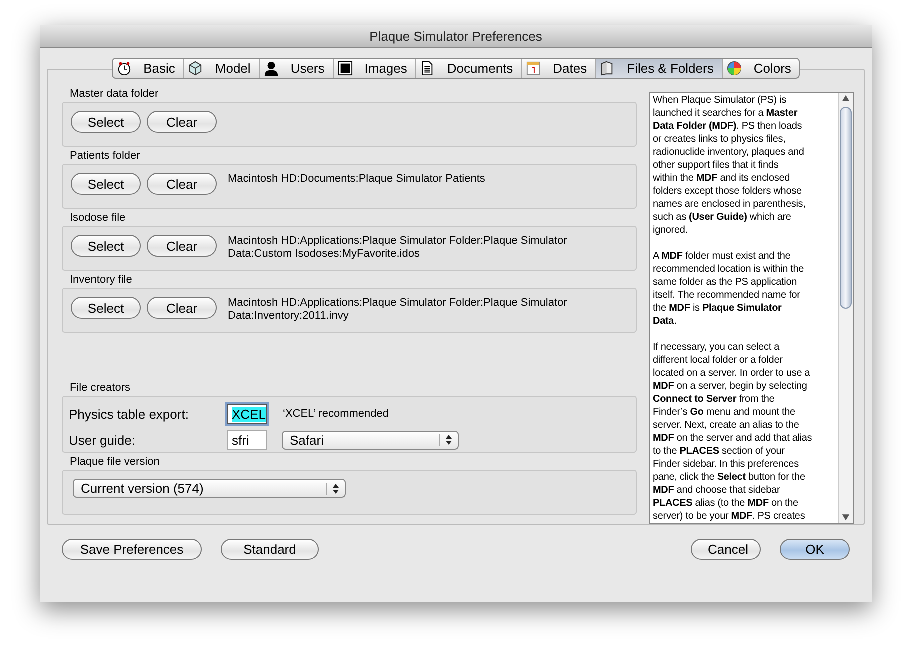 This screenshot has width=912, height=657. What do you see at coordinates (115, 94) in the screenshot?
I see `group-label: Master data folder` at bounding box center [115, 94].